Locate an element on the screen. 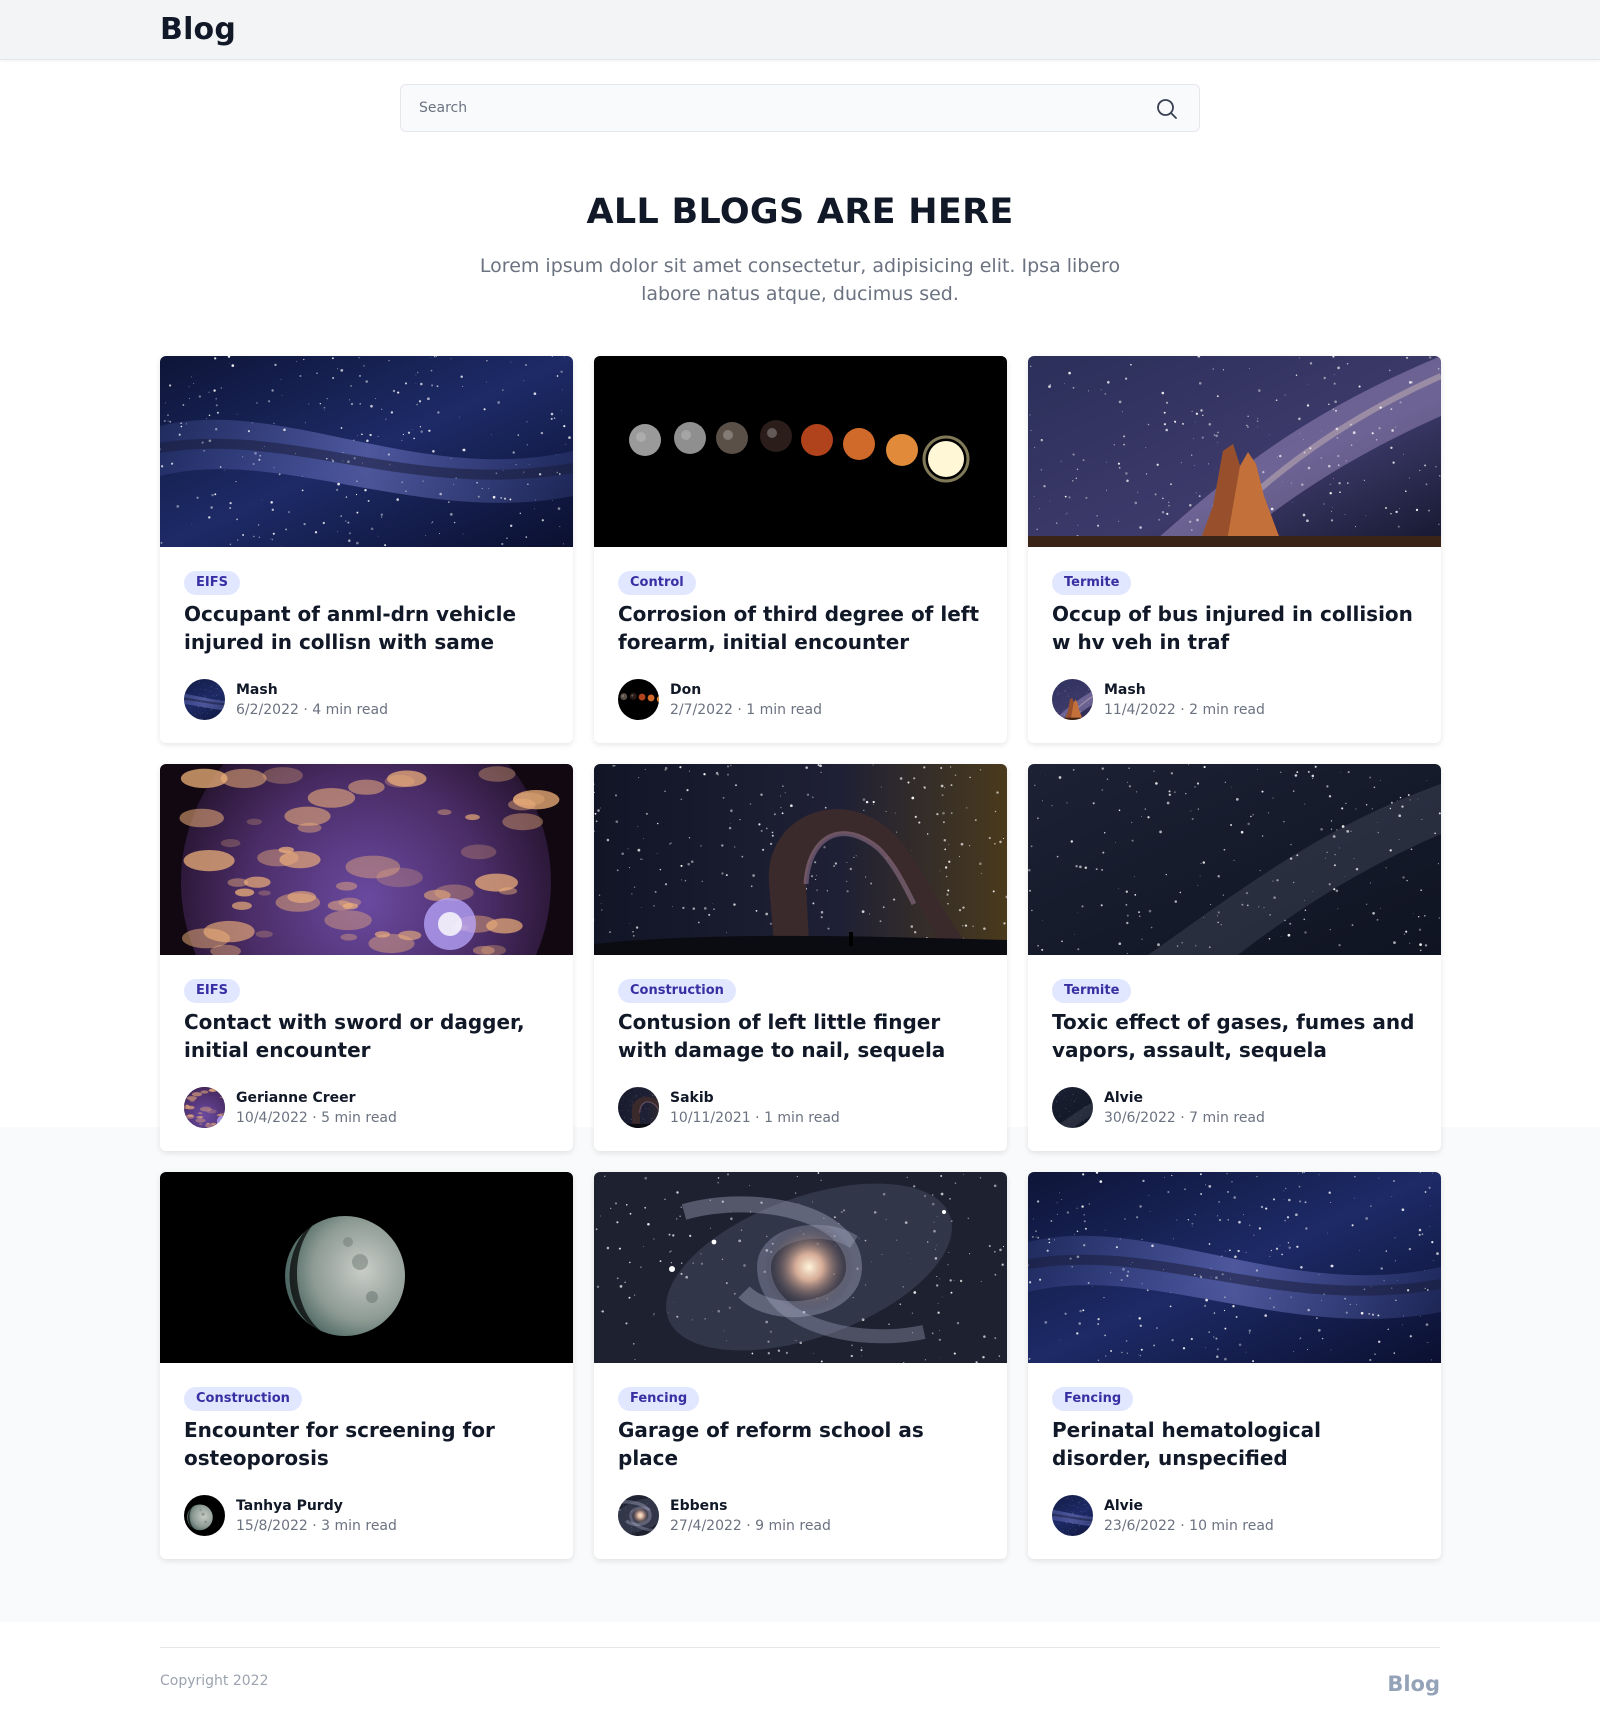 Image resolution: width=1600 pixels, height=1725 pixels. read-time: 10 min read is located at coordinates (1231, 1526).